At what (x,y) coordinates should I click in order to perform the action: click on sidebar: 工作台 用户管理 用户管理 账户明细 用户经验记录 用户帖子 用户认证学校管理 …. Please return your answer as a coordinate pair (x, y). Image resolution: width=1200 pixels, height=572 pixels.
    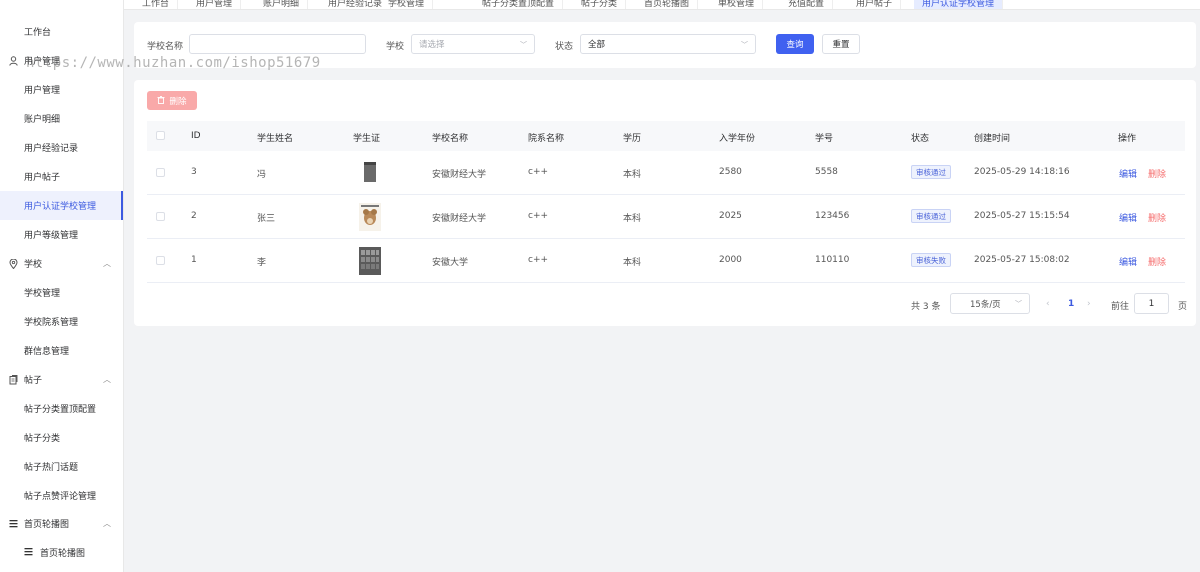
    Looking at the image, I should click on (62, 286).